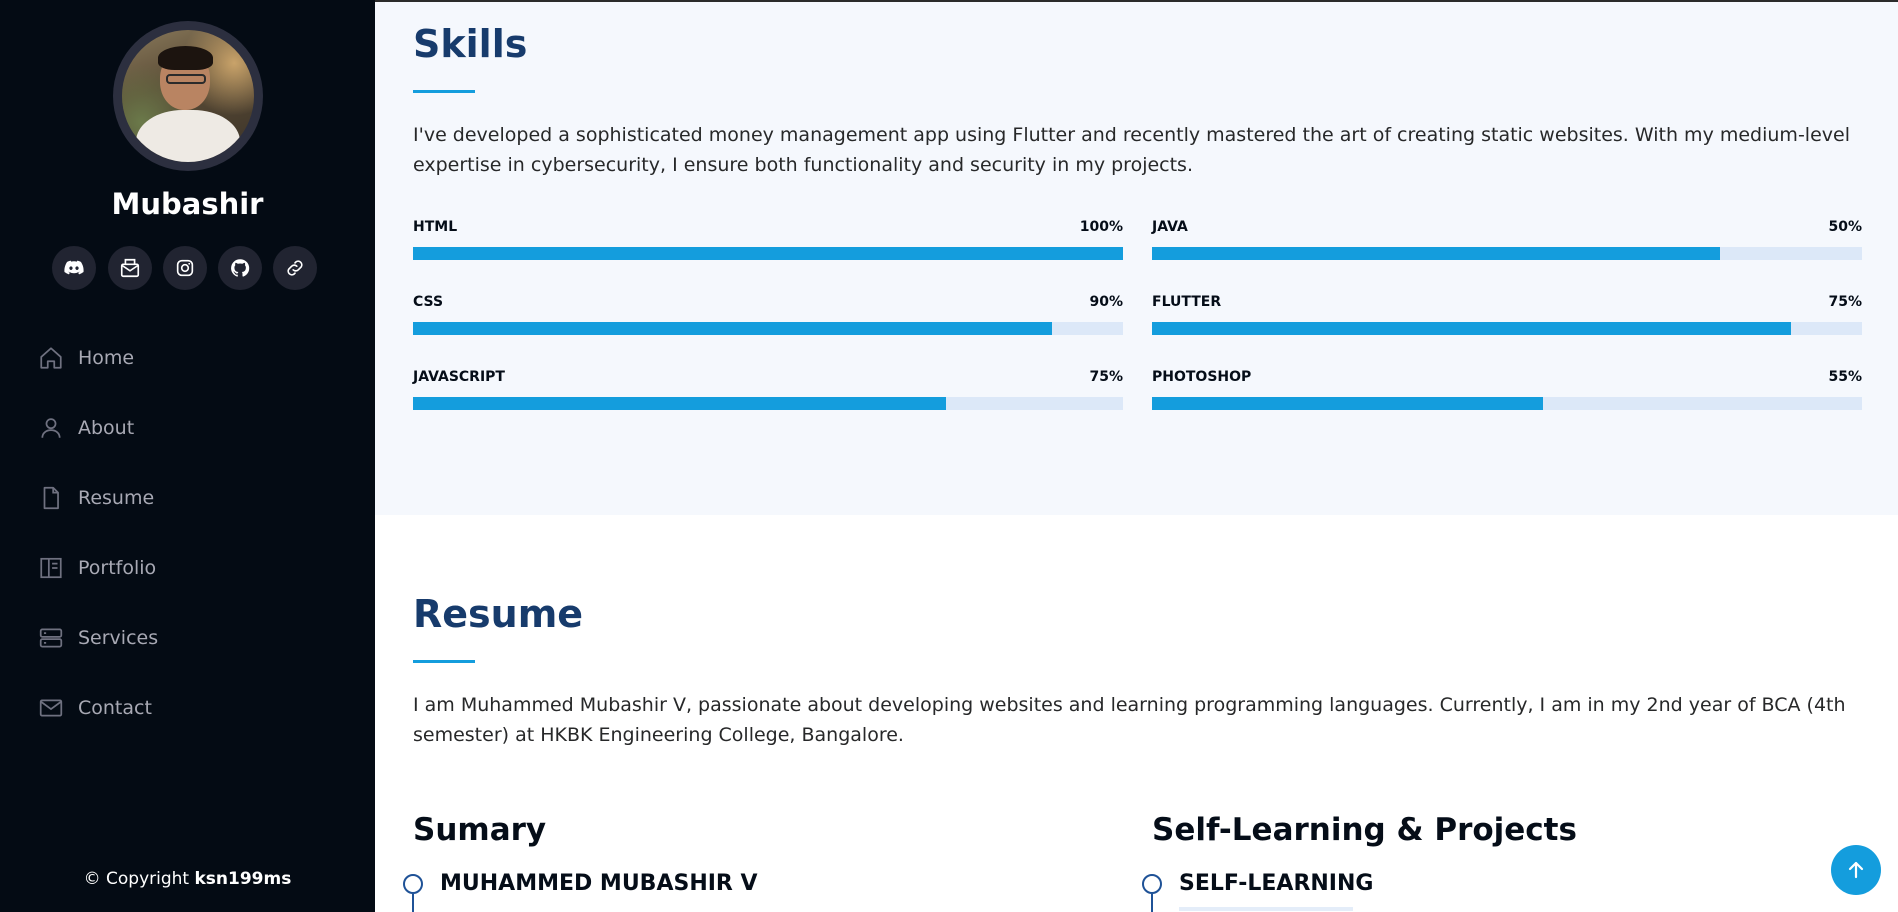 The image size is (1898, 912). Describe the element at coordinates (459, 377) in the screenshot. I see `skill-label-javascript: JAVASCRIPT` at that location.